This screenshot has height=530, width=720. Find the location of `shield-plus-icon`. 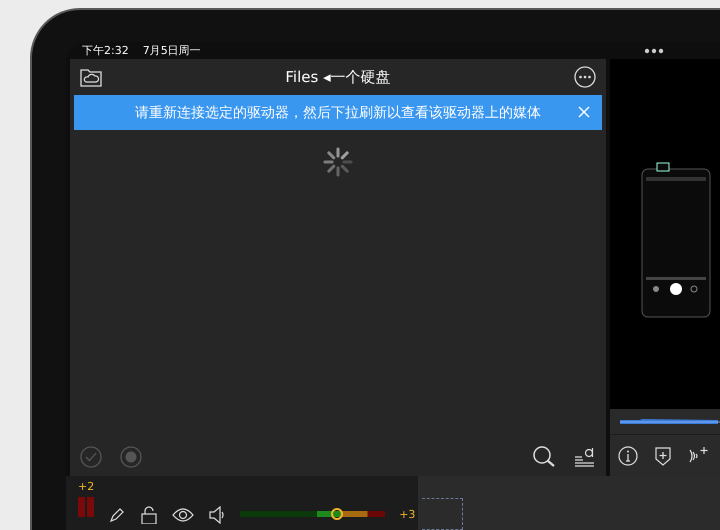

shield-plus-icon is located at coordinates (663, 456).